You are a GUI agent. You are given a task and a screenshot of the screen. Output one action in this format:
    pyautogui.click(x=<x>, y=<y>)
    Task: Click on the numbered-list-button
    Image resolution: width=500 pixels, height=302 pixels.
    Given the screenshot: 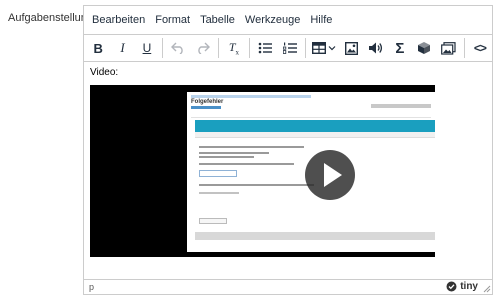 What is the action you would take?
    pyautogui.click(x=289, y=48)
    